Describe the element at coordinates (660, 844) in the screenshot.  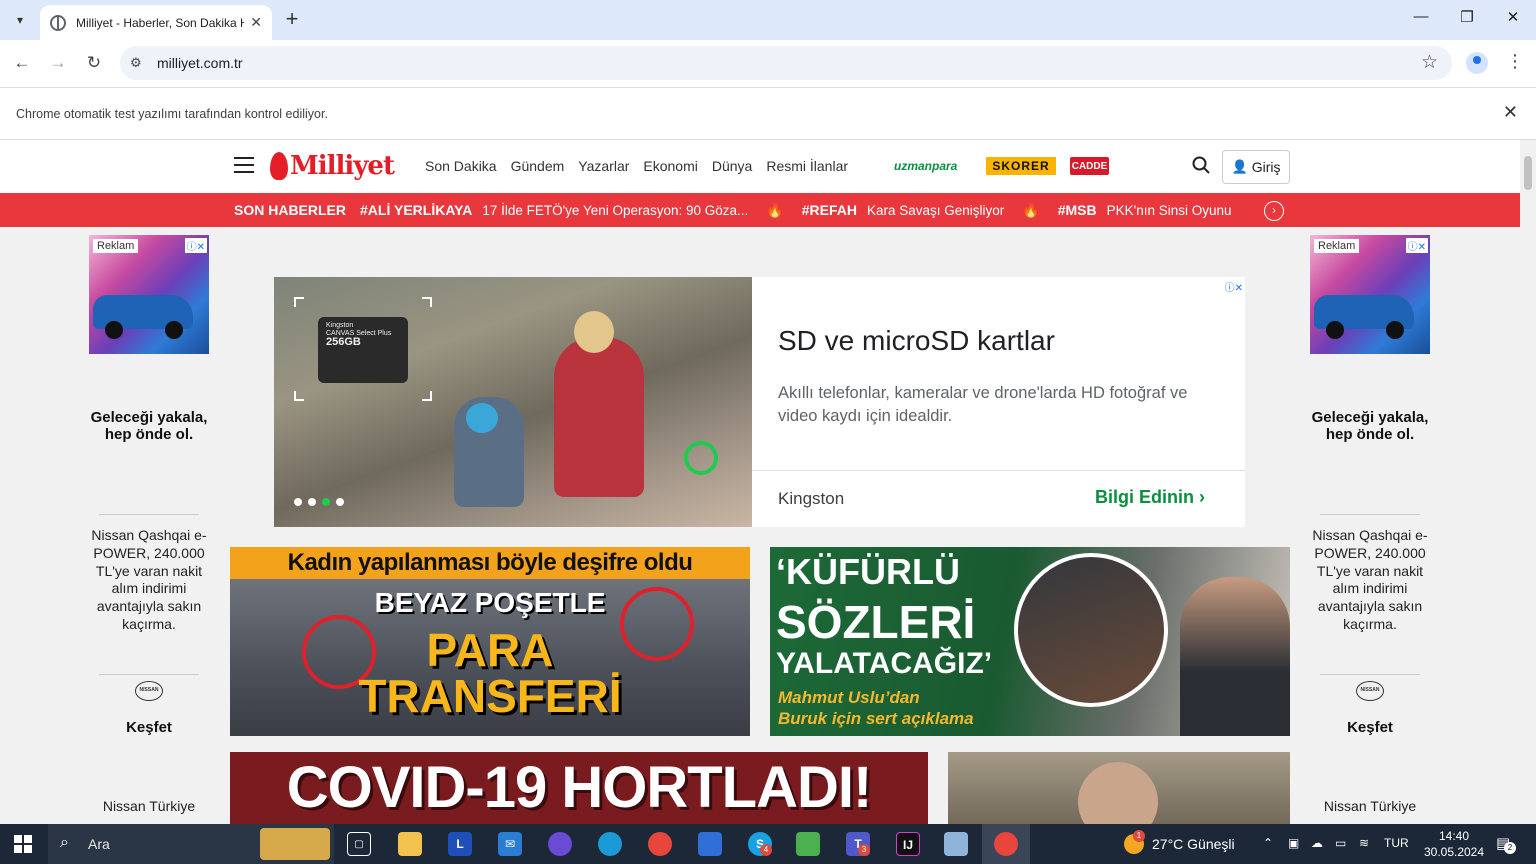
I see `chrome-icon` at that location.